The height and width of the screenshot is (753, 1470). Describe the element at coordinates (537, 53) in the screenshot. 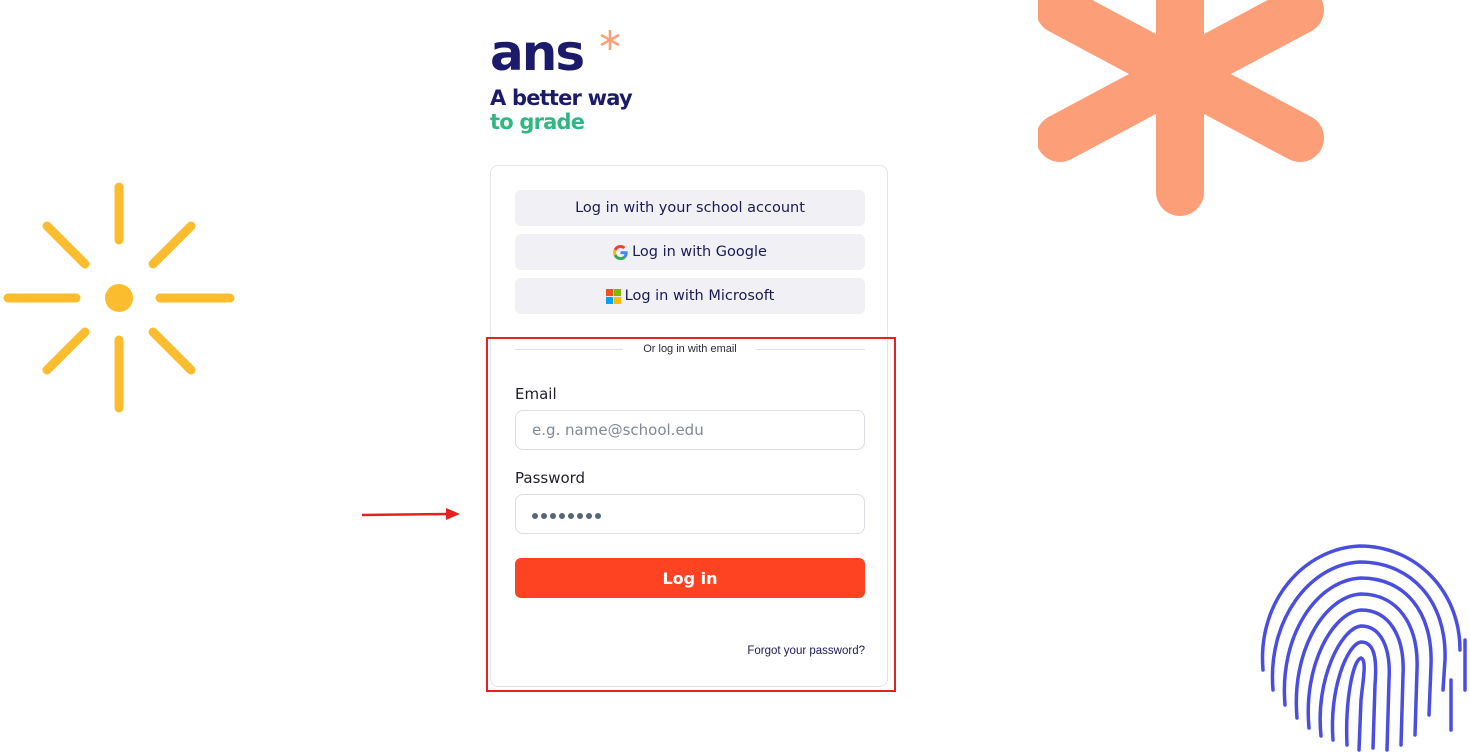

I see `logo-wordmark: ans` at that location.